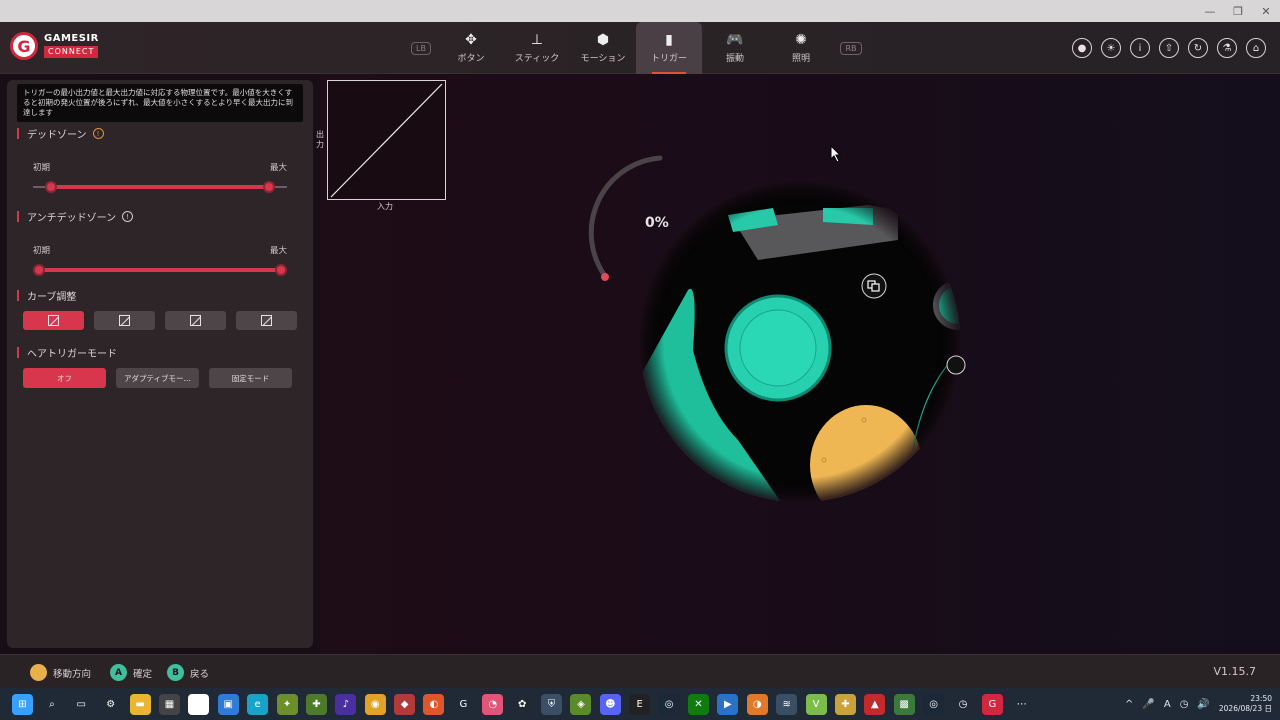 Image resolution: width=1280 pixels, height=720 pixels. I want to click on screenshot-button-marker, so click(956, 365).